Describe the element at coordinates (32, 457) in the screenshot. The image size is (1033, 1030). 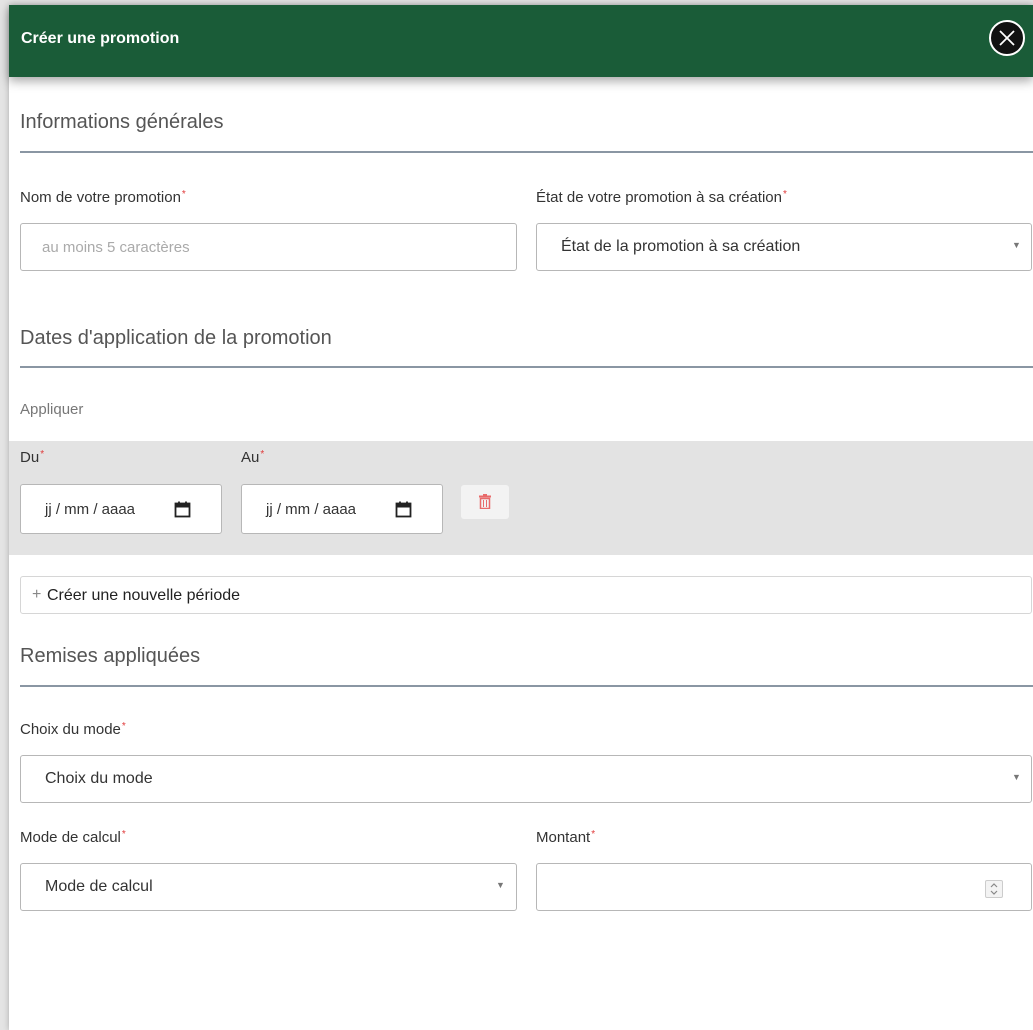
I see `from-date-label: Du*` at that location.